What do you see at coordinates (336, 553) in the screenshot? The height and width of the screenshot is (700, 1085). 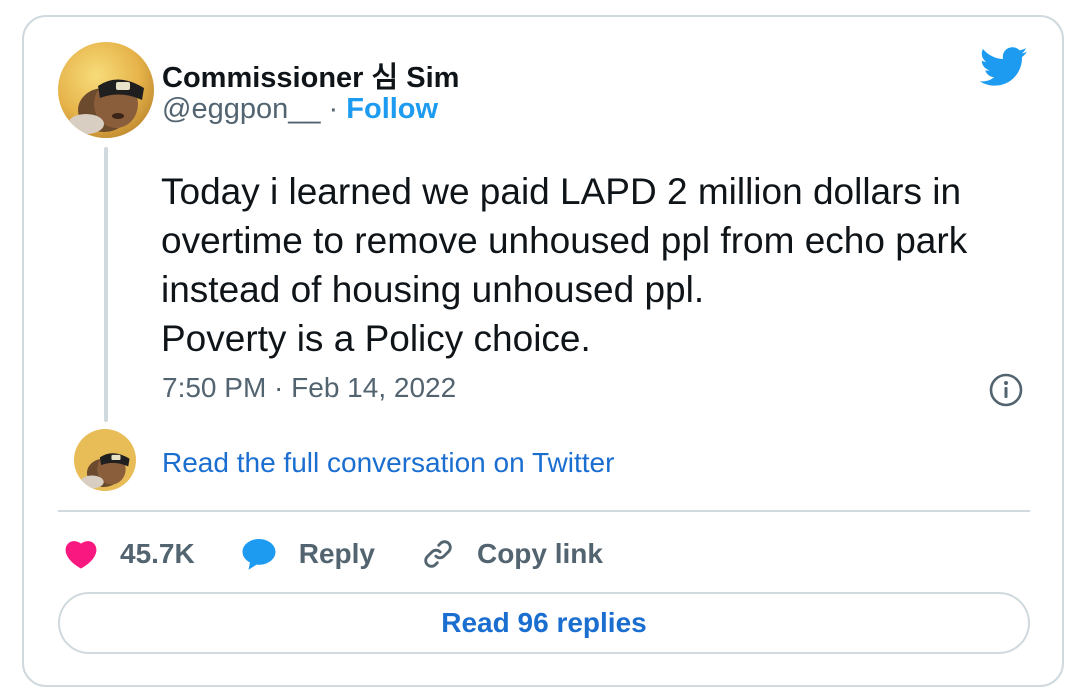 I see `reply-label: Reply` at bounding box center [336, 553].